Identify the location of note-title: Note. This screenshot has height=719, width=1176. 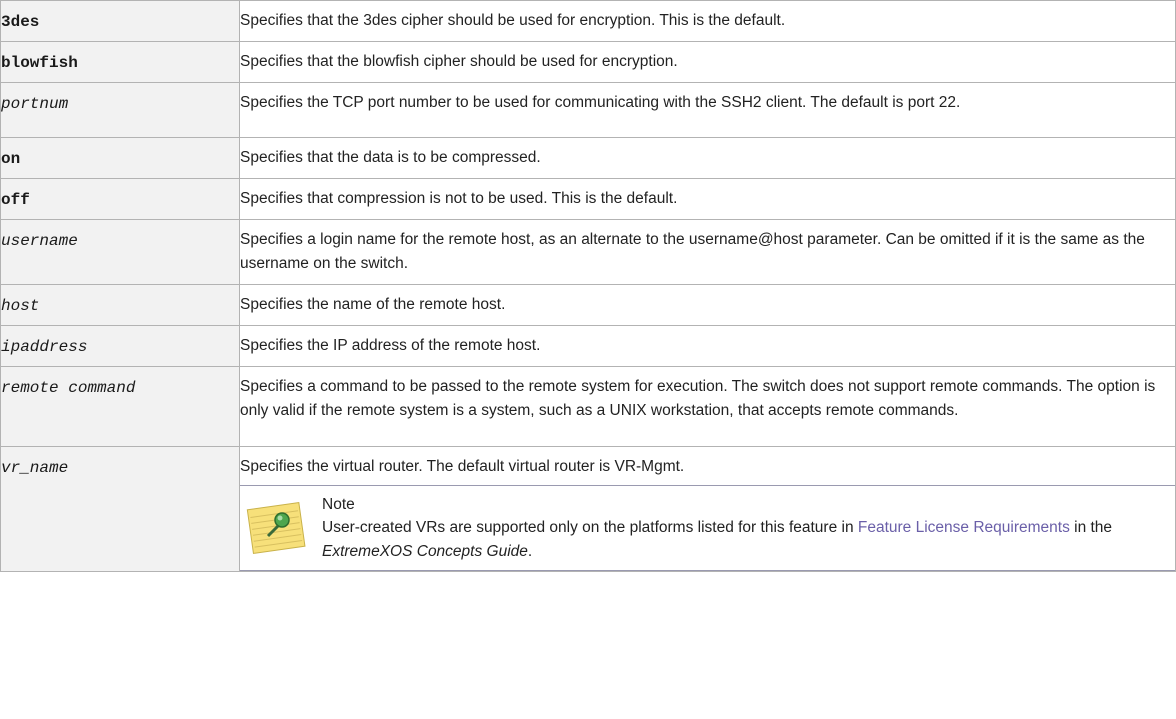
(338, 504).